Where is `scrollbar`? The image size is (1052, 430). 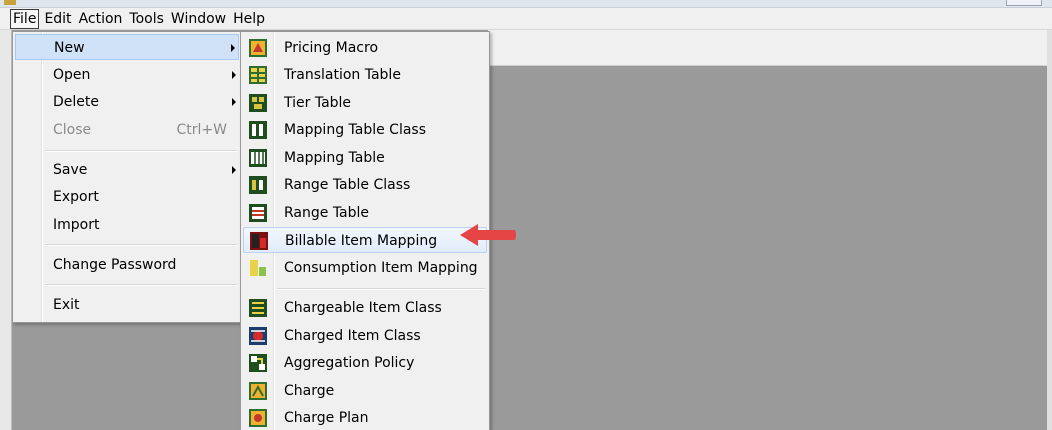
scrollbar is located at coordinates (1049, 230).